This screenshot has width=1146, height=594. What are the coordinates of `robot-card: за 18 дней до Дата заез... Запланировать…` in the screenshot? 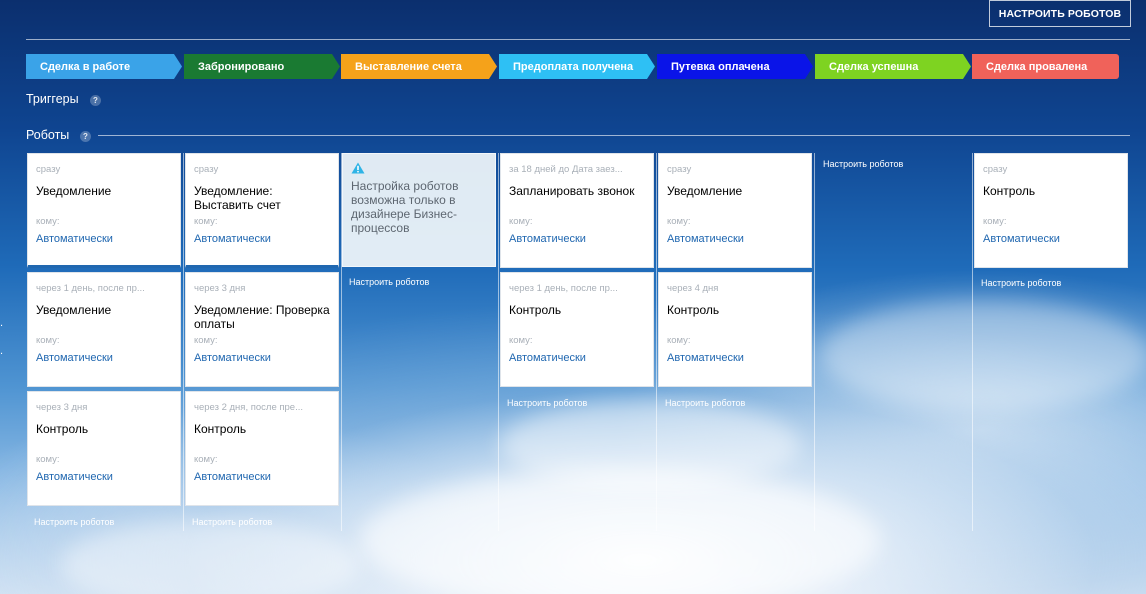 It's located at (577, 210).